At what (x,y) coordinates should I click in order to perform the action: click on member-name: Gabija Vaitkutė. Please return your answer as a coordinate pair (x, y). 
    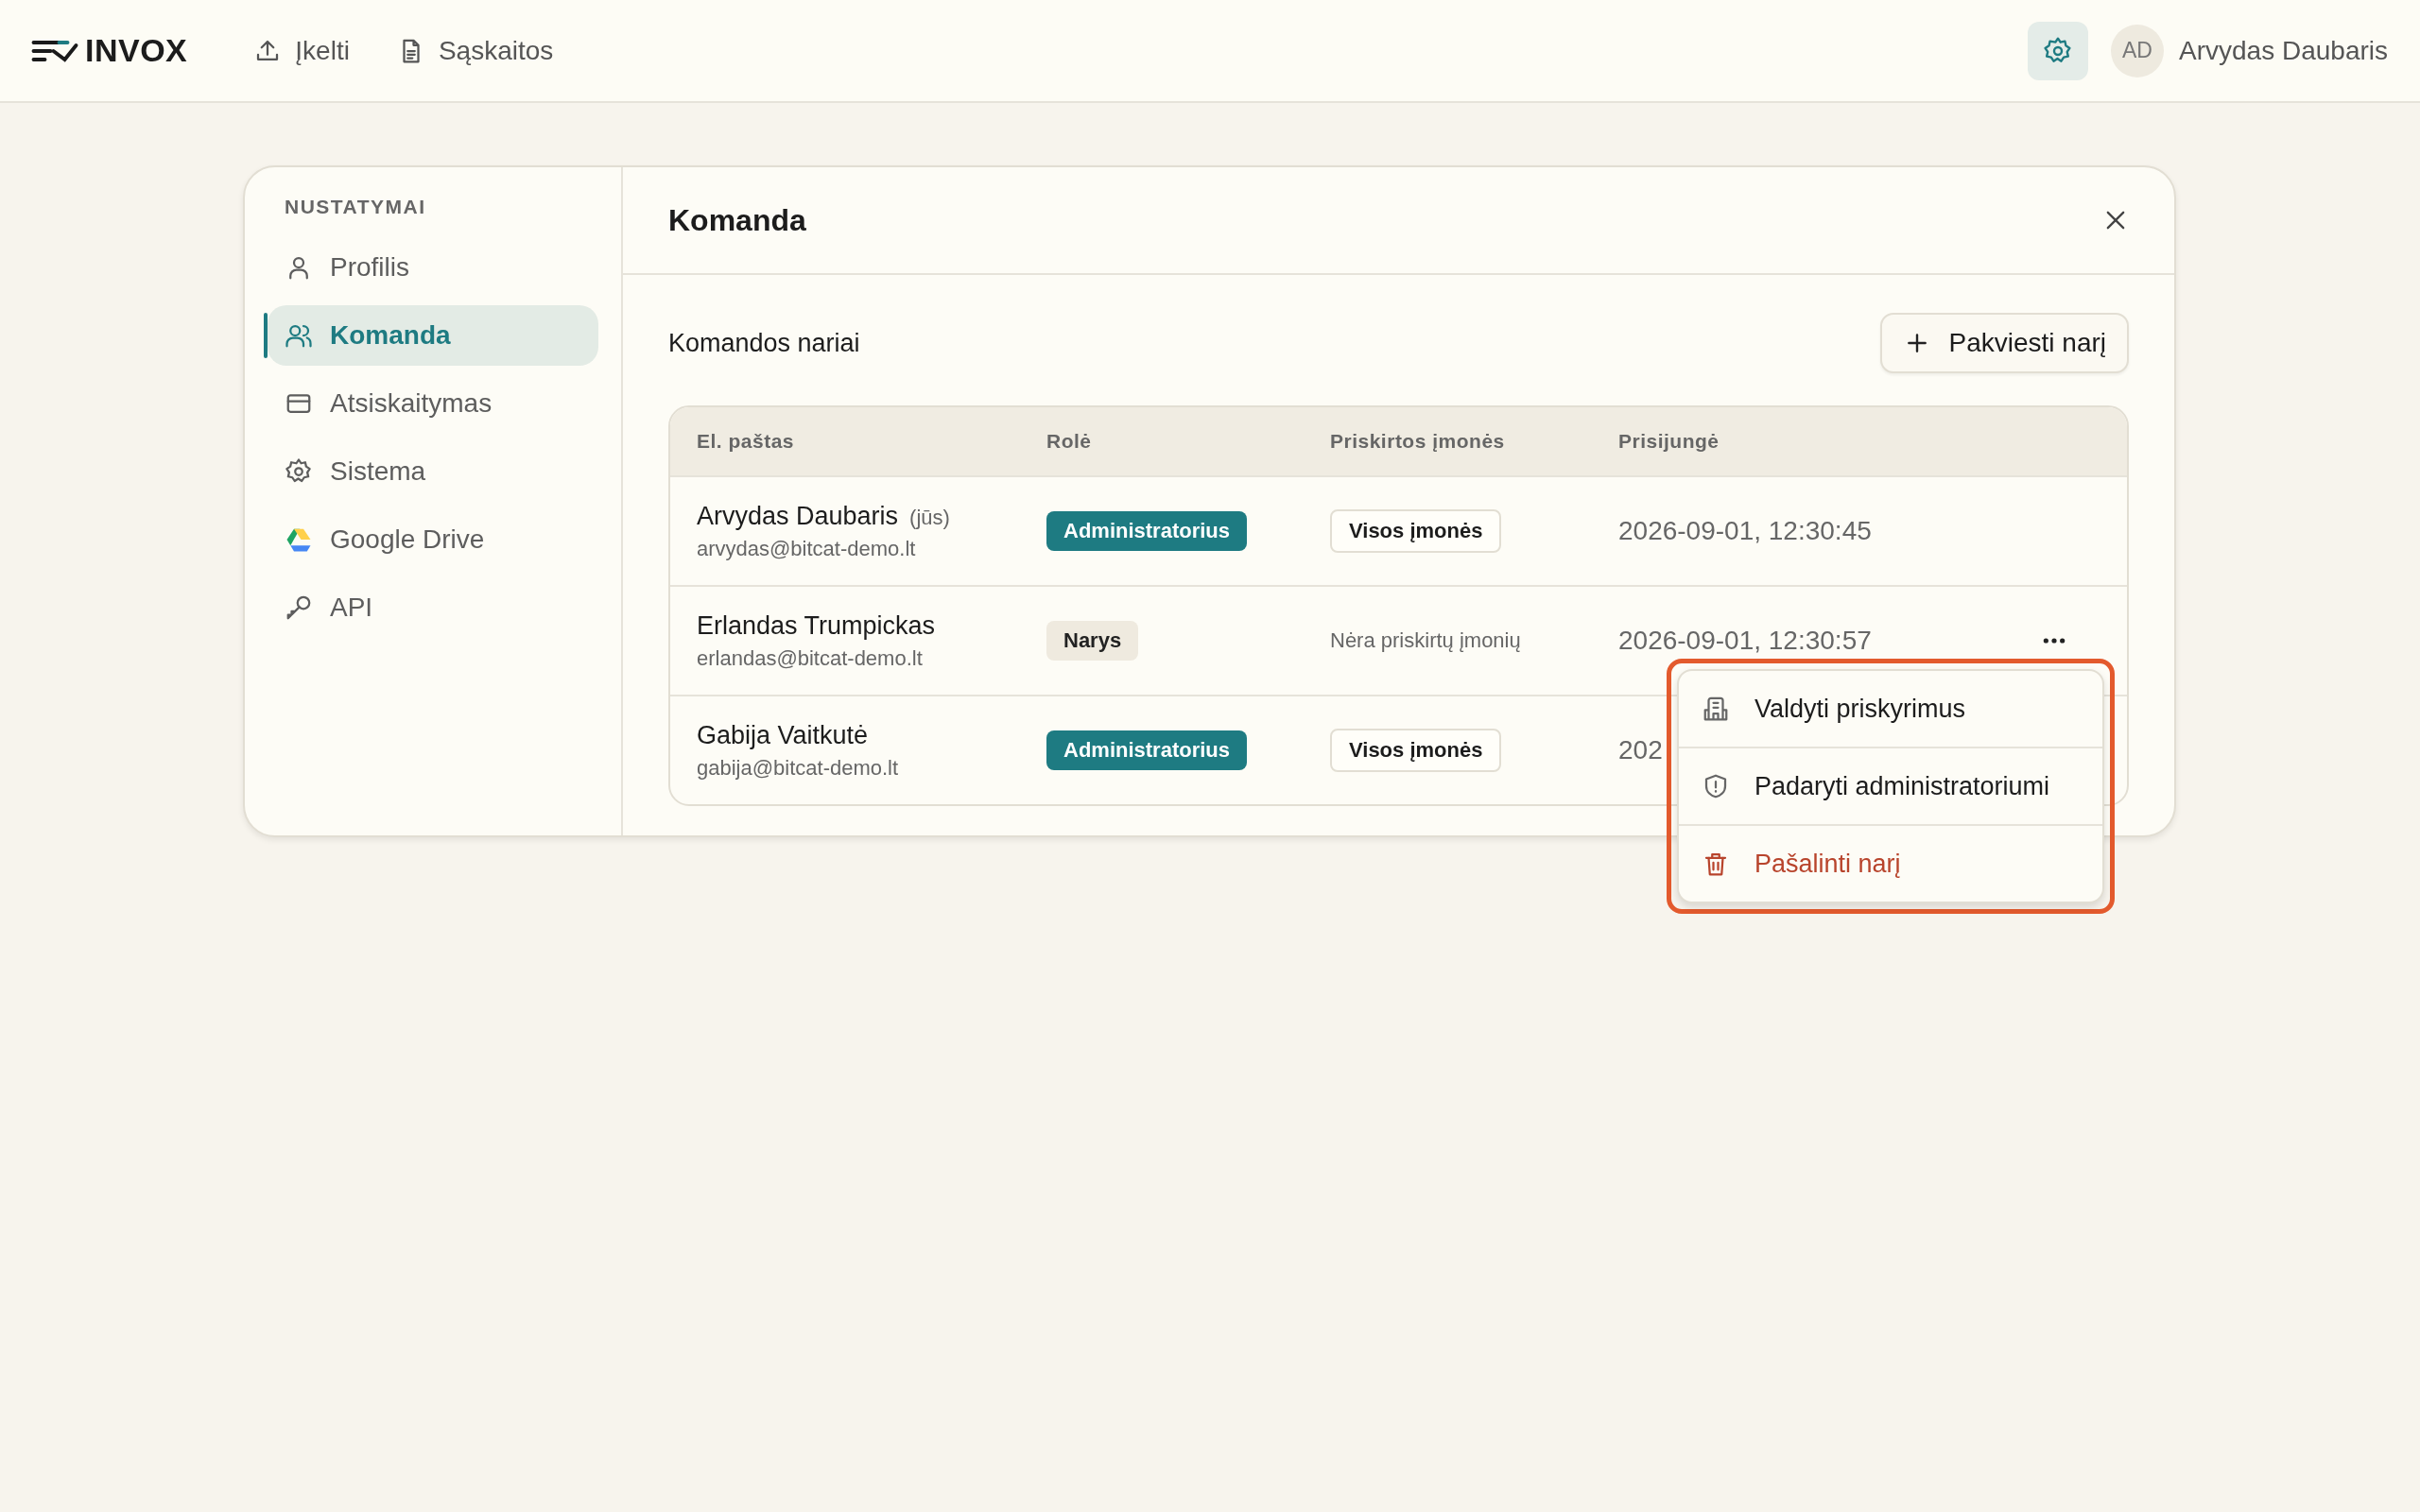
    Looking at the image, I should click on (783, 735).